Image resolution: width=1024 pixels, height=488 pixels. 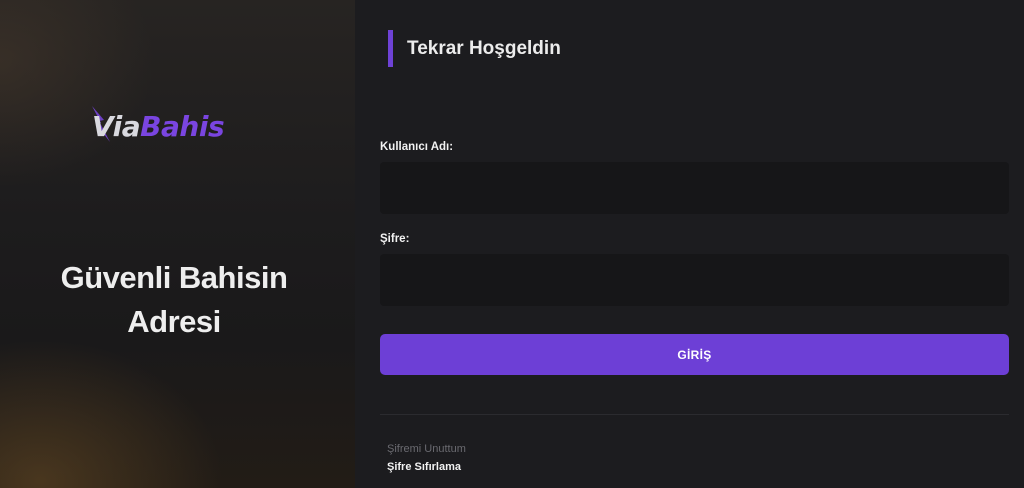 I want to click on password-input, so click(x=694, y=280).